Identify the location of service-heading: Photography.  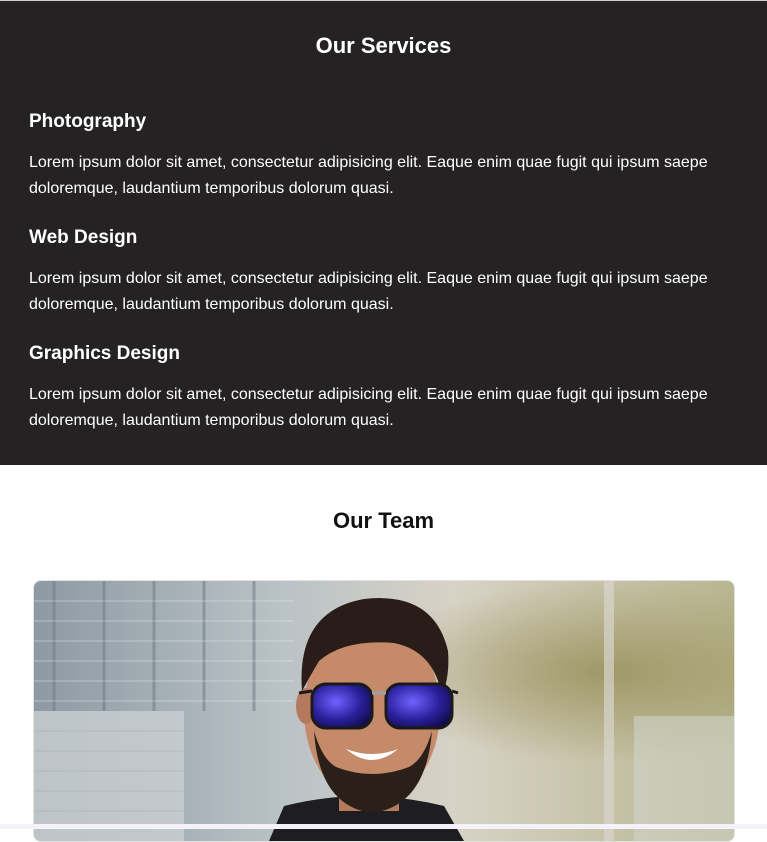
(88, 121).